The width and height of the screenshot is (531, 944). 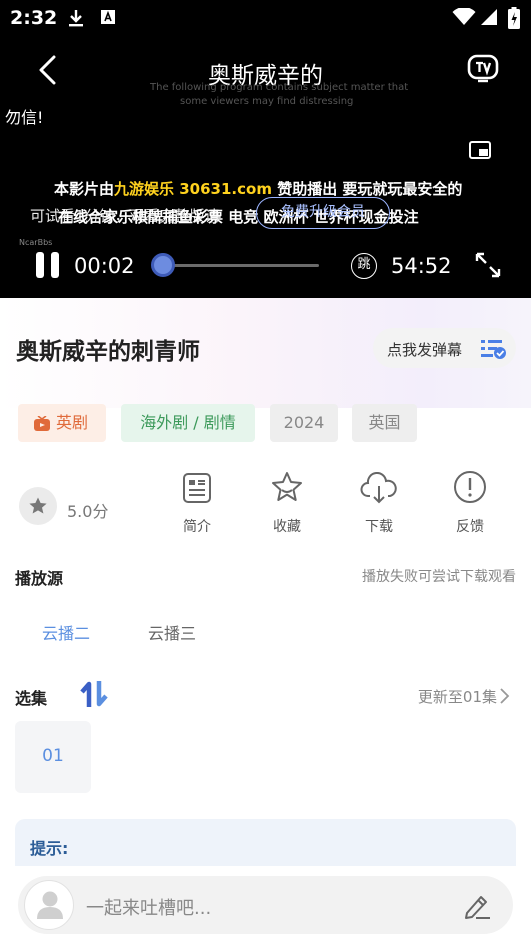 What do you see at coordinates (464, 16) in the screenshot?
I see `wifi-icon` at bounding box center [464, 16].